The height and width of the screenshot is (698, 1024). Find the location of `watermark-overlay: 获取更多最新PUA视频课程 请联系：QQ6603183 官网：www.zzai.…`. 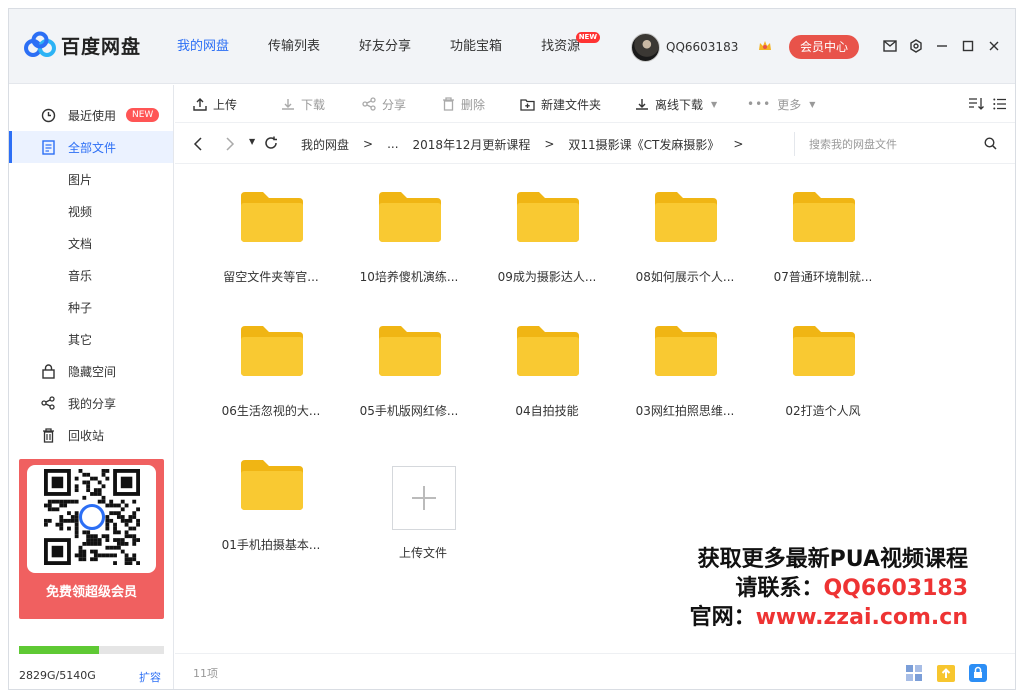

watermark-overlay: 获取更多最新PUA视频课程 请联系：QQ6603183 官网：www.zzai.… is located at coordinates (829, 588).